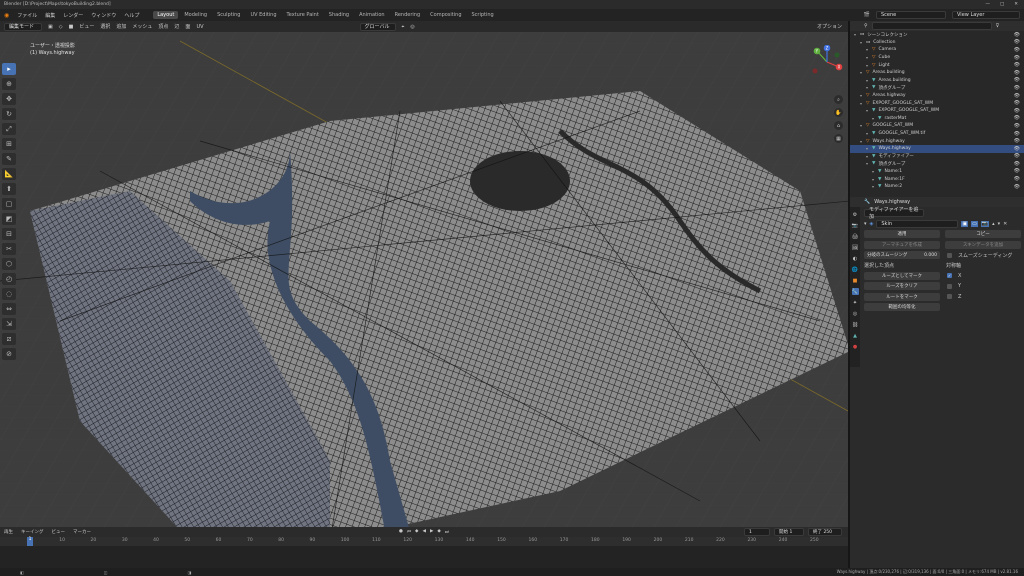 The width and height of the screenshot is (1024, 576). I want to click on tab-uv-editing: UV Editing, so click(263, 15).